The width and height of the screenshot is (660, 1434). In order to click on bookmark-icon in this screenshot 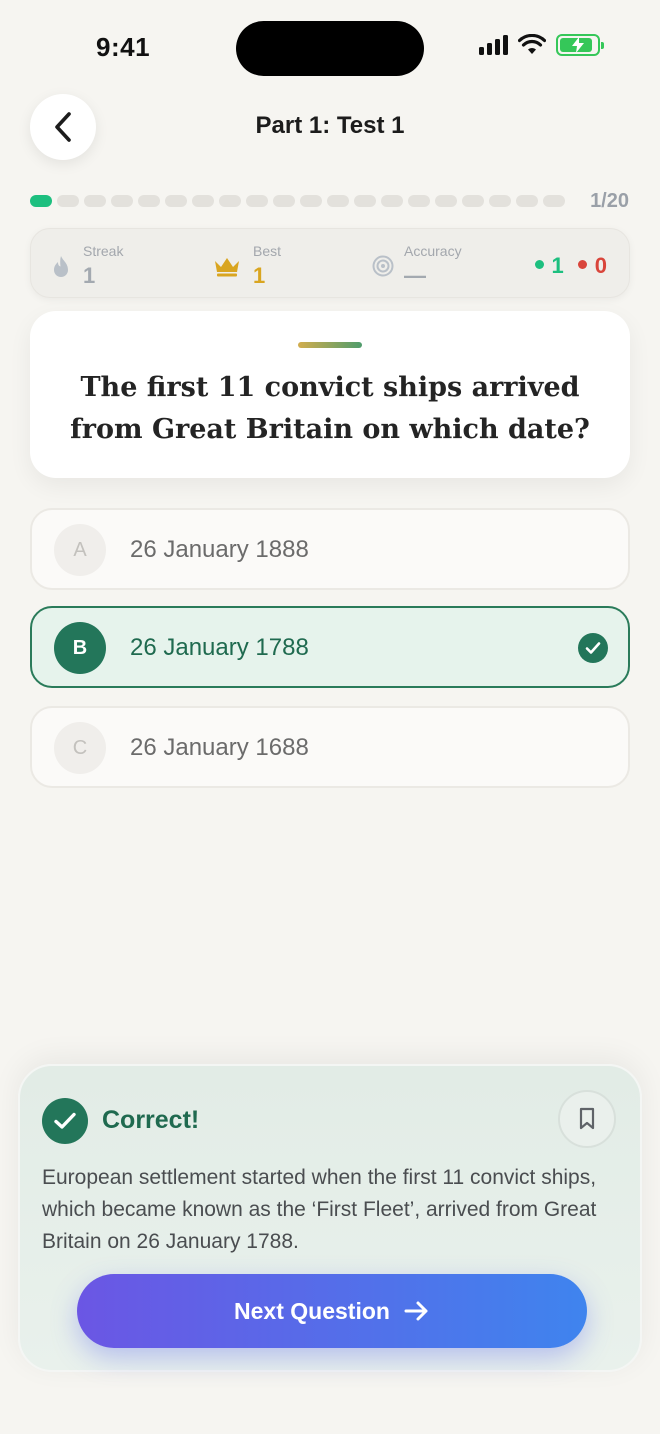, I will do `click(587, 1118)`.